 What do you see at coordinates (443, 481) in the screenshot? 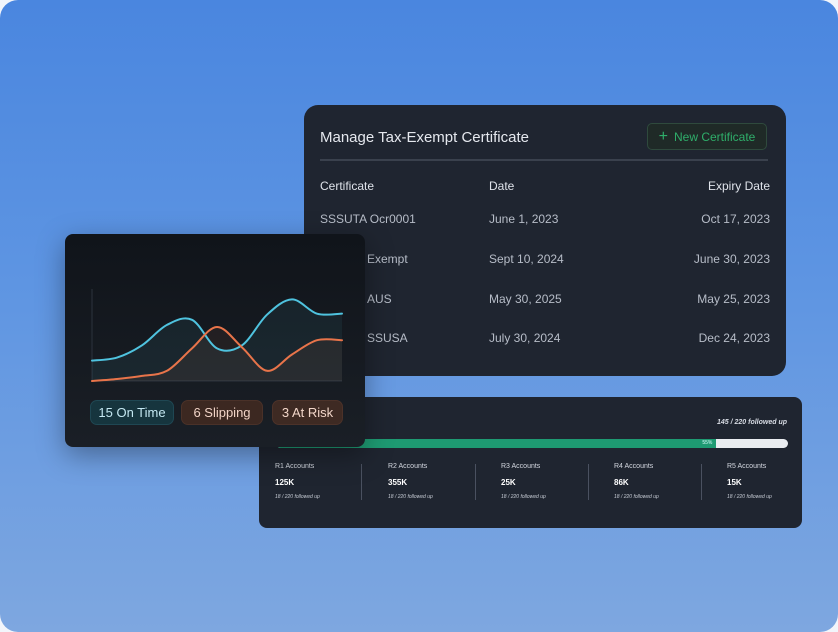
I see `account-r2: R2 Accounts 355K 18 / 220 followed up` at bounding box center [443, 481].